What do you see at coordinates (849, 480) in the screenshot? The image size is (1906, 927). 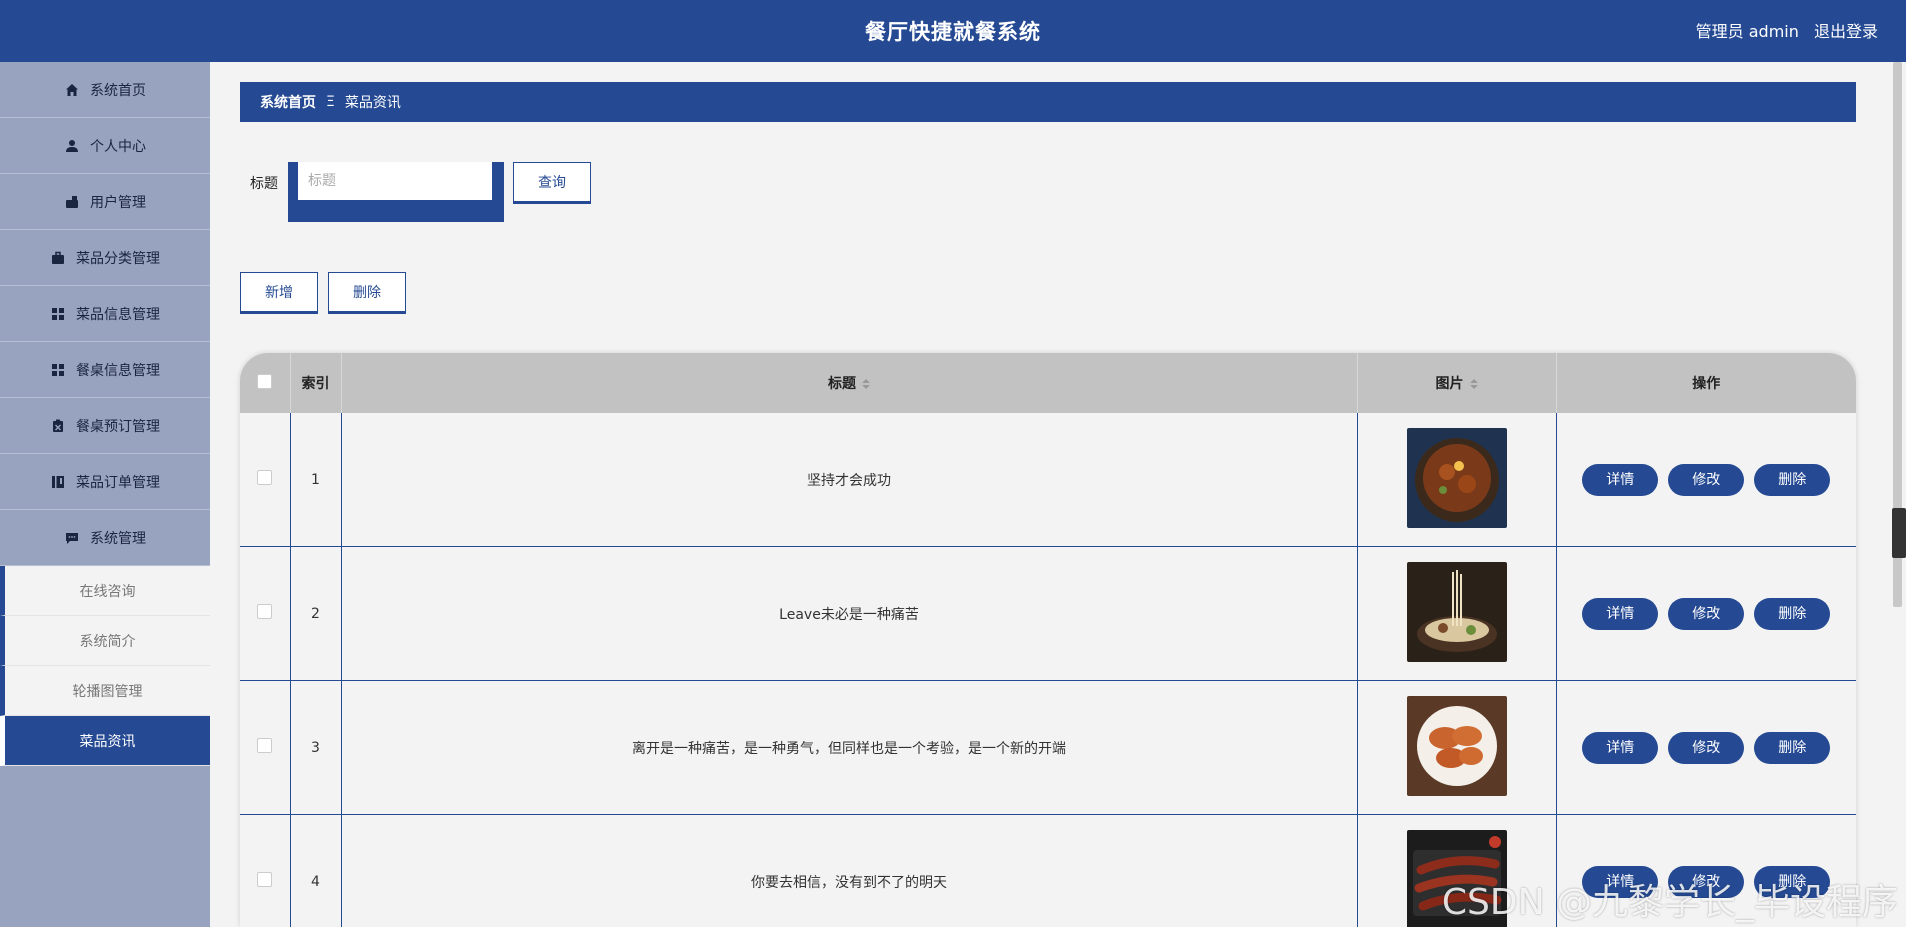 I see `row-title: 坚持才会成功` at bounding box center [849, 480].